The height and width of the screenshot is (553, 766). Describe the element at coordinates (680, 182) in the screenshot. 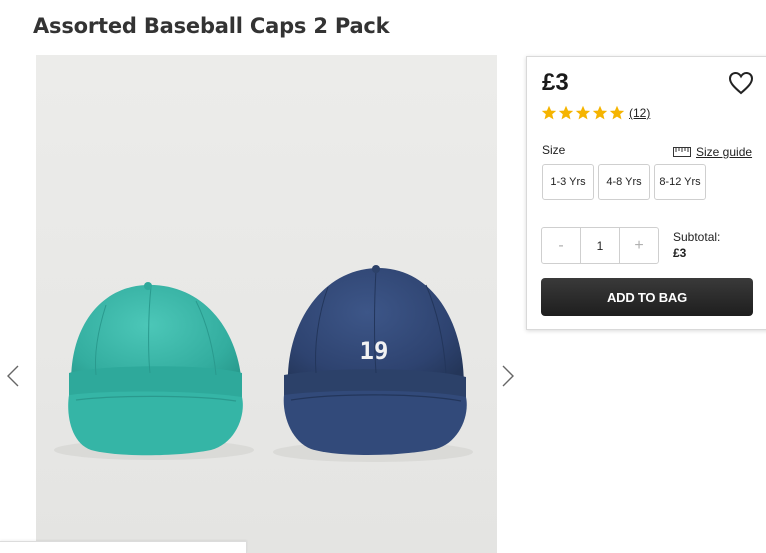

I see `size-option-8-12: 8-12 Yrs` at that location.